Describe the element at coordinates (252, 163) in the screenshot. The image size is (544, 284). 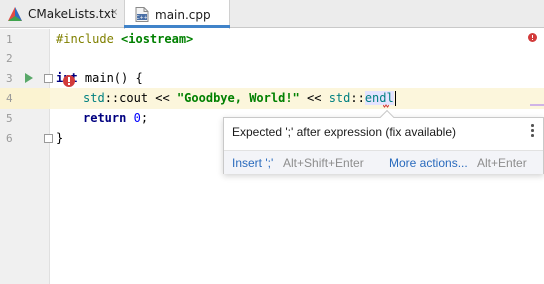
I see `insert-semicolon-link: Insert ';'` at that location.